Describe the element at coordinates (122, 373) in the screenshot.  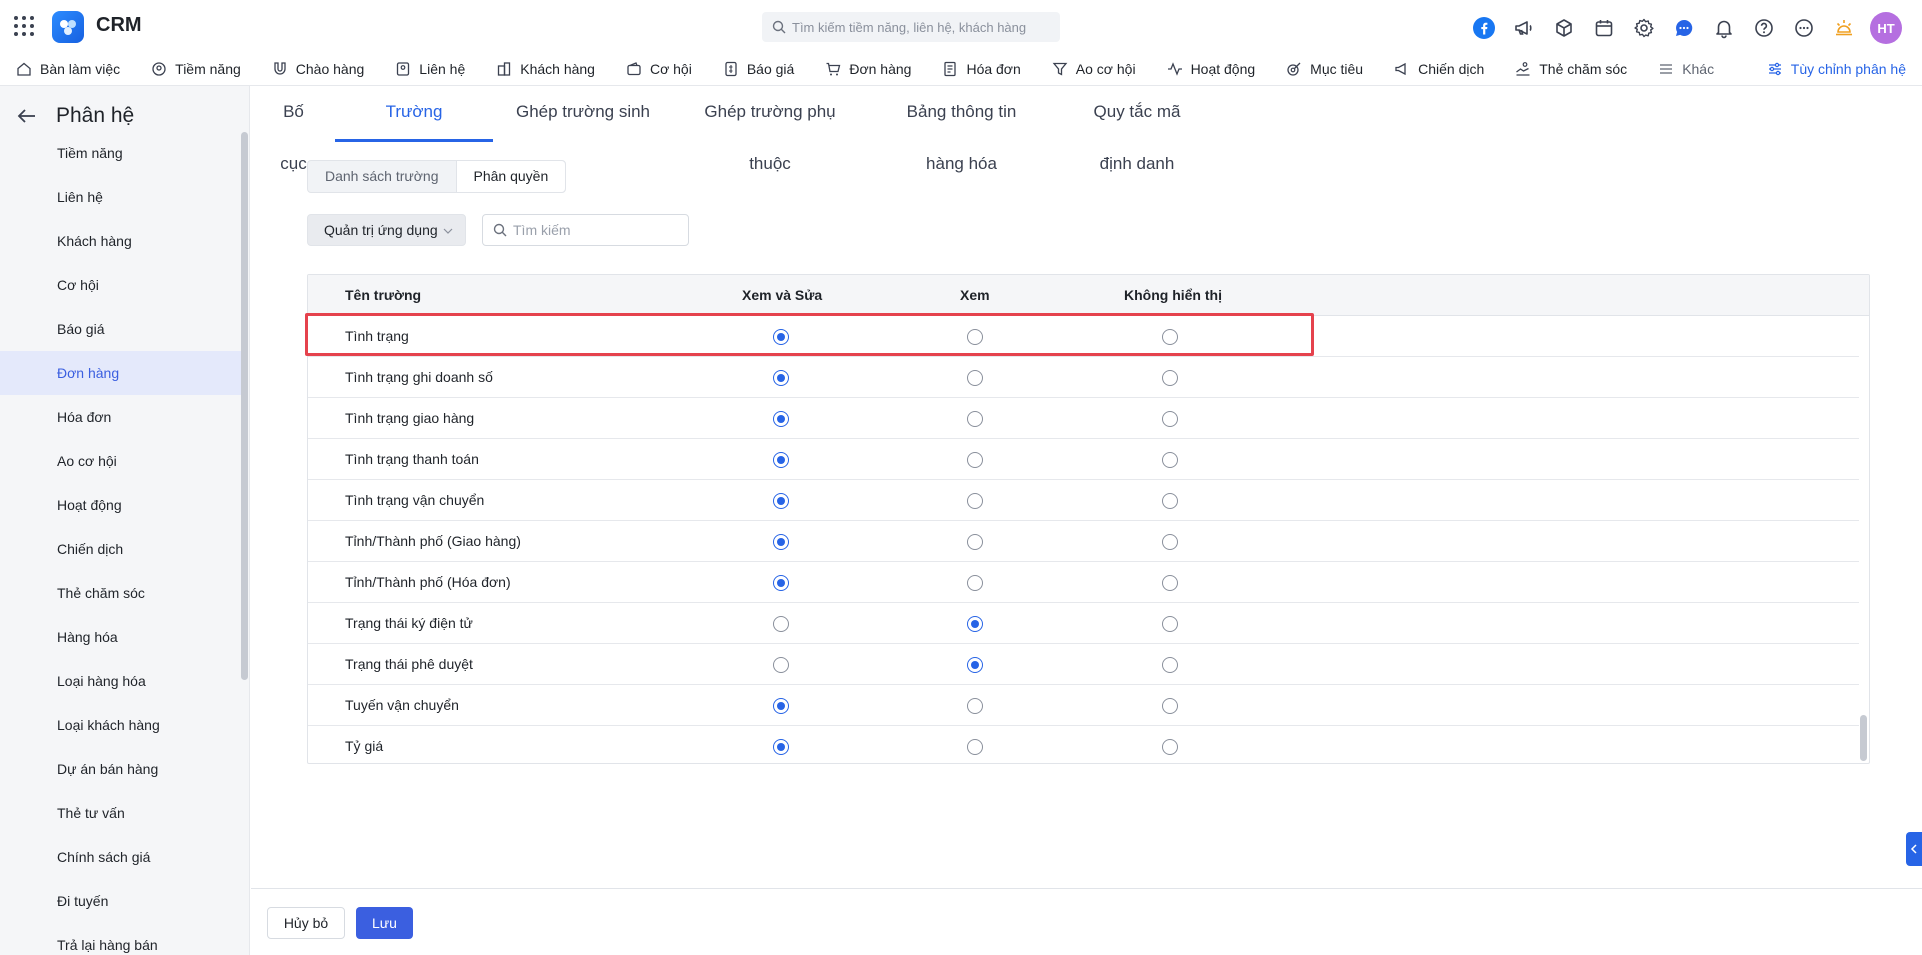
I see `sidebar-item: Đơn hàng` at that location.